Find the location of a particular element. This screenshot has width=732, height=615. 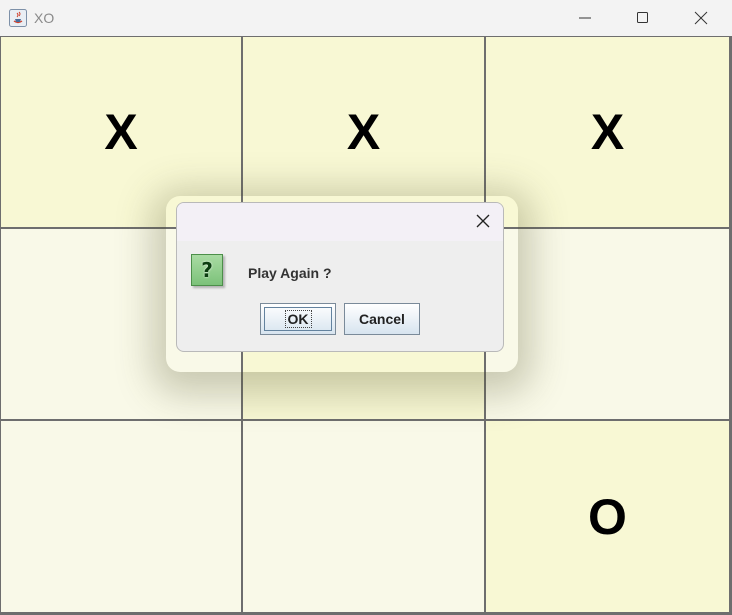

minimize-icon is located at coordinates (585, 18).